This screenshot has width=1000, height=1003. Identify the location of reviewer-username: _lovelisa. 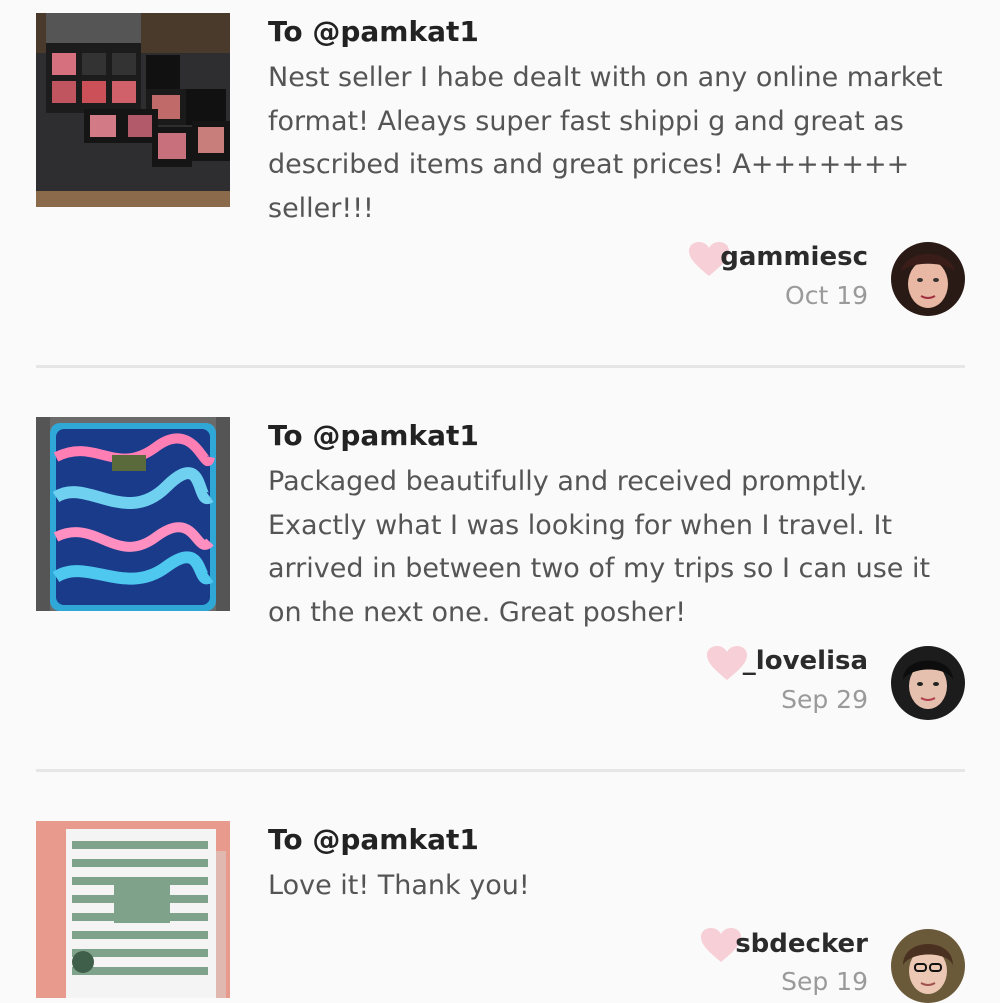
(805, 661).